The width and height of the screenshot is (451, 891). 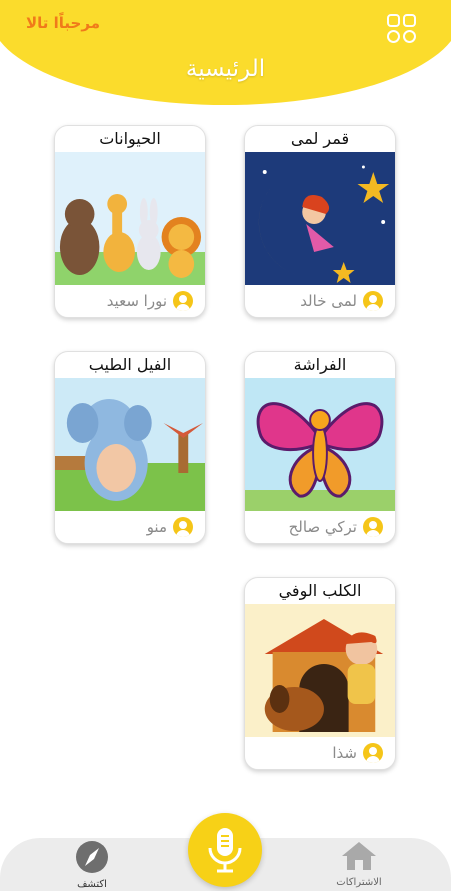 I want to click on grid-icon, so click(x=401, y=29).